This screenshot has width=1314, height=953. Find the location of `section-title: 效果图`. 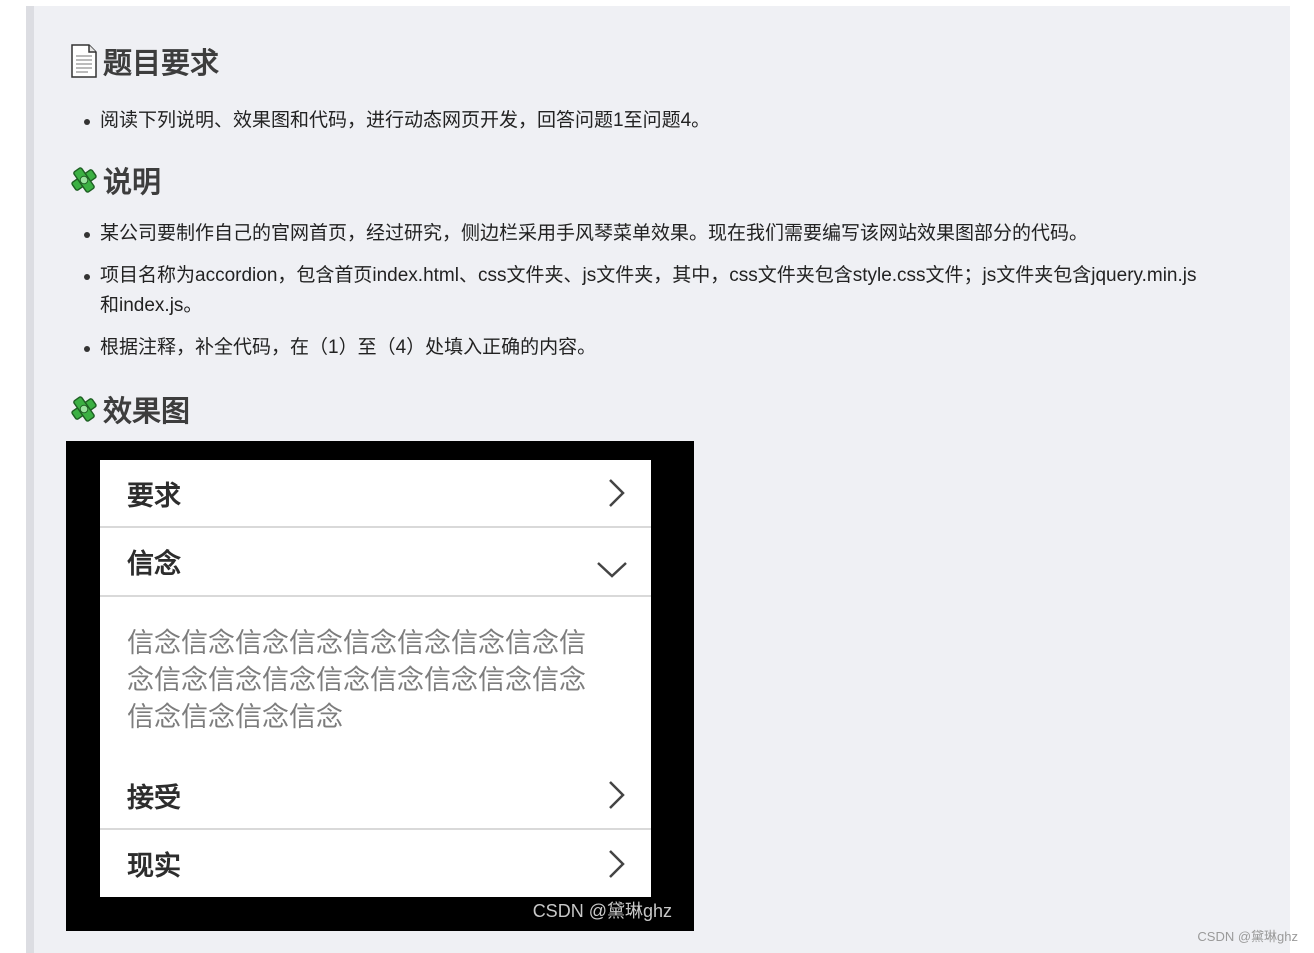

section-title: 效果图 is located at coordinates (147, 412).